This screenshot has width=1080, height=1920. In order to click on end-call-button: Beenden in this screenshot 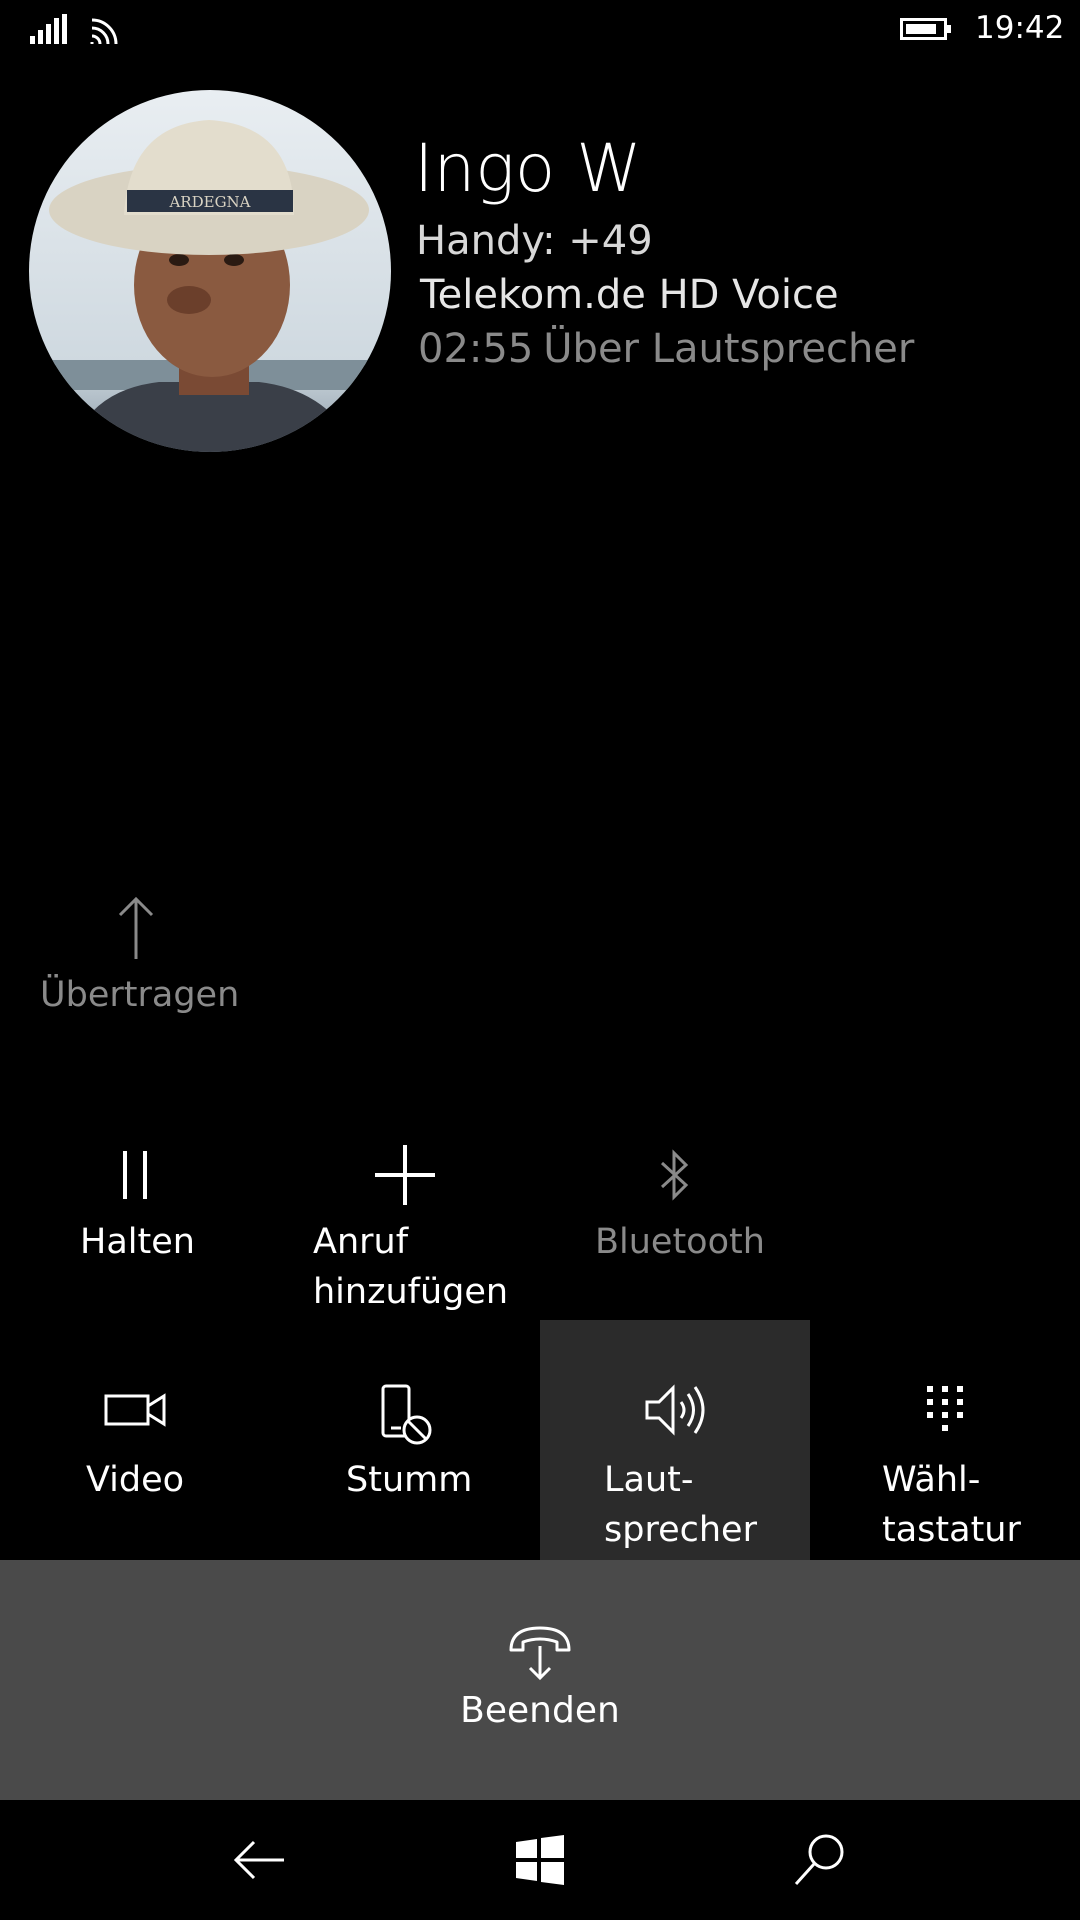, I will do `click(540, 1680)`.